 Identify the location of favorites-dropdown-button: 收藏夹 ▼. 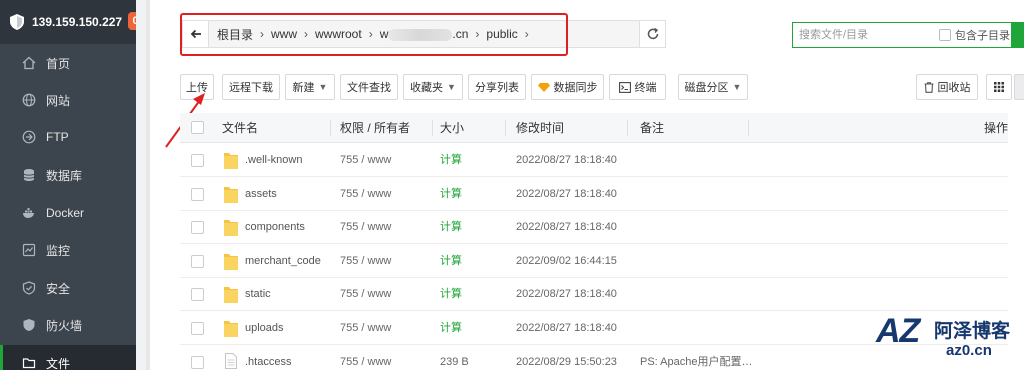
(433, 87).